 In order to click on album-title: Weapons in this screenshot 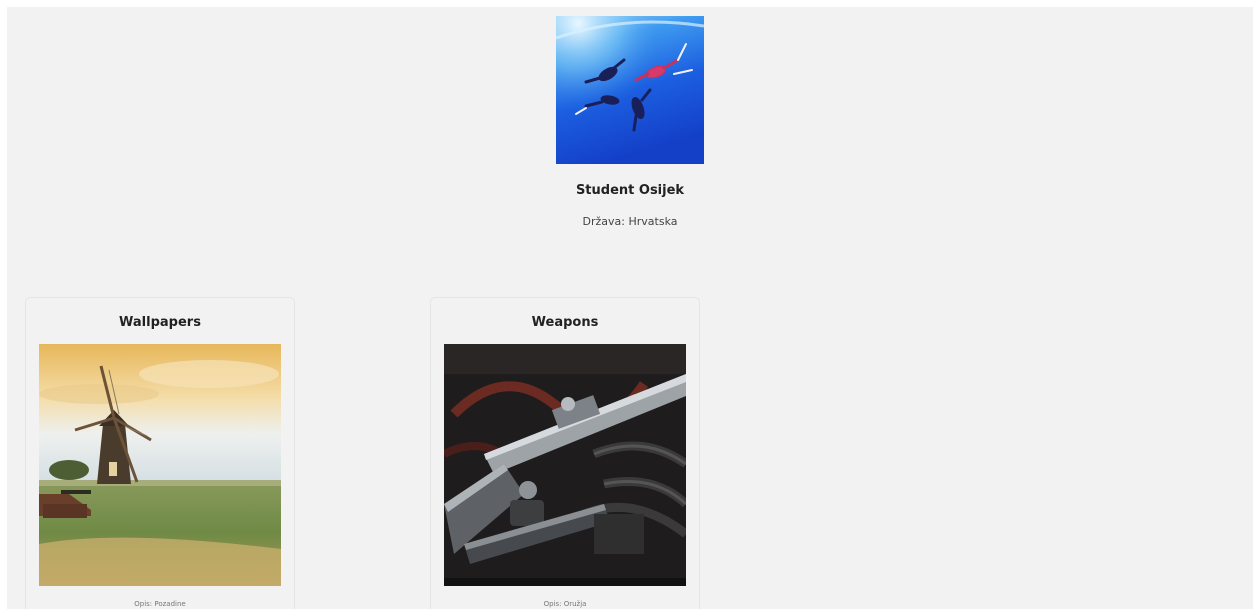, I will do `click(565, 322)`.